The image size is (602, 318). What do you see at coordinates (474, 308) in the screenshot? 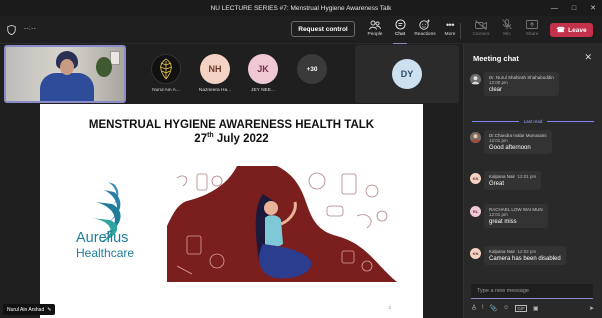
I see `format-icon: A̲` at bounding box center [474, 308].